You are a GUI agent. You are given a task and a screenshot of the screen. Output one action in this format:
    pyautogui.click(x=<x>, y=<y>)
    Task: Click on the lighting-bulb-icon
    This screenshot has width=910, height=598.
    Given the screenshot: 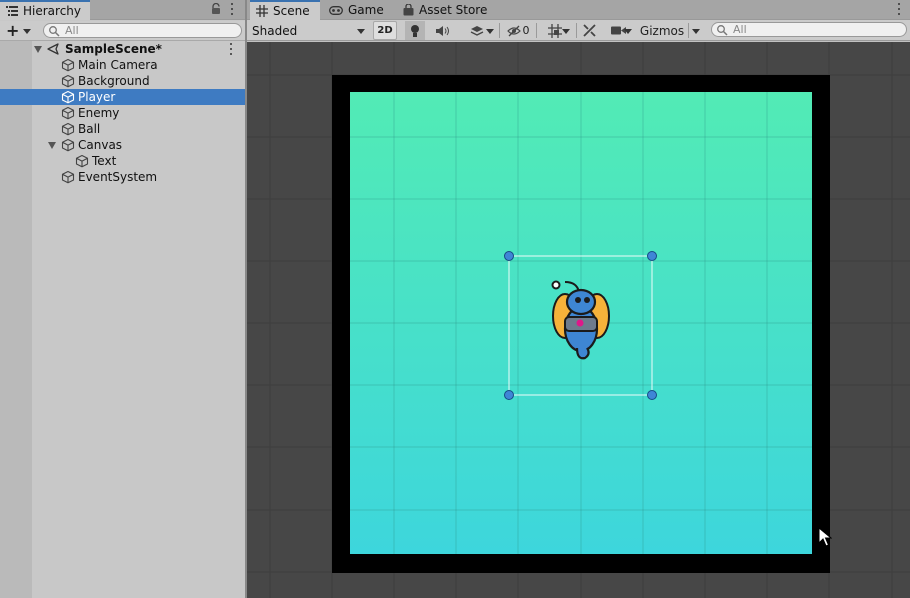 What is the action you would take?
    pyautogui.click(x=415, y=30)
    